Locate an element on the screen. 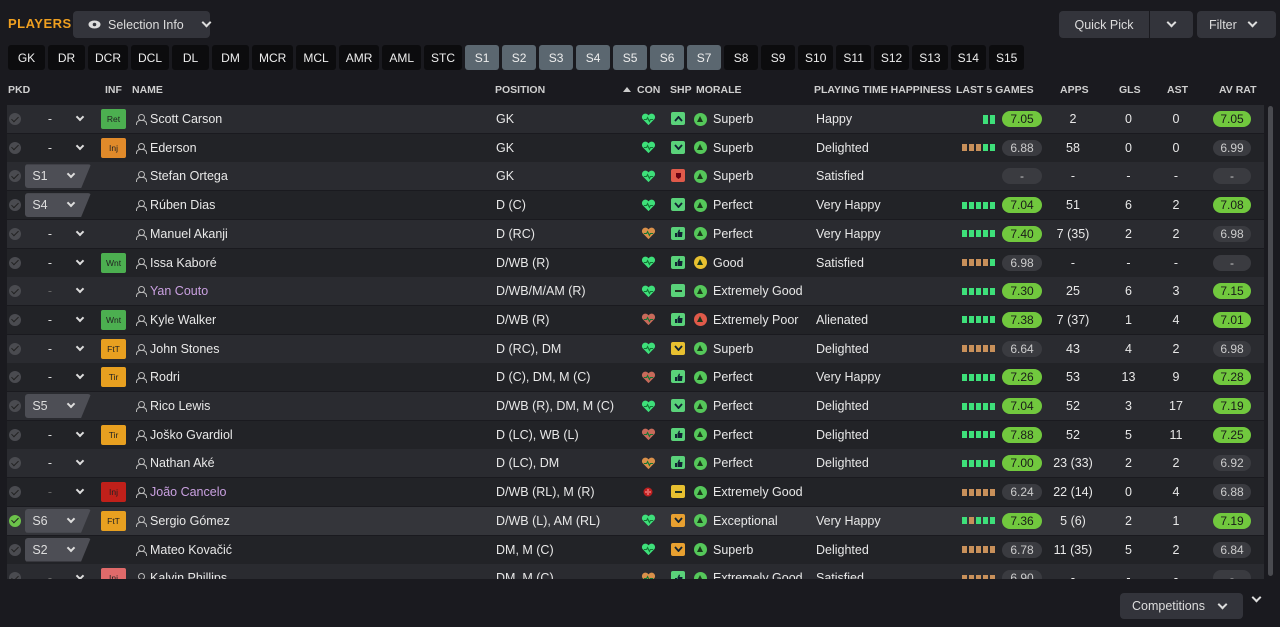 The width and height of the screenshot is (1280, 627). position-tab-s9: S9 is located at coordinates (778, 57).